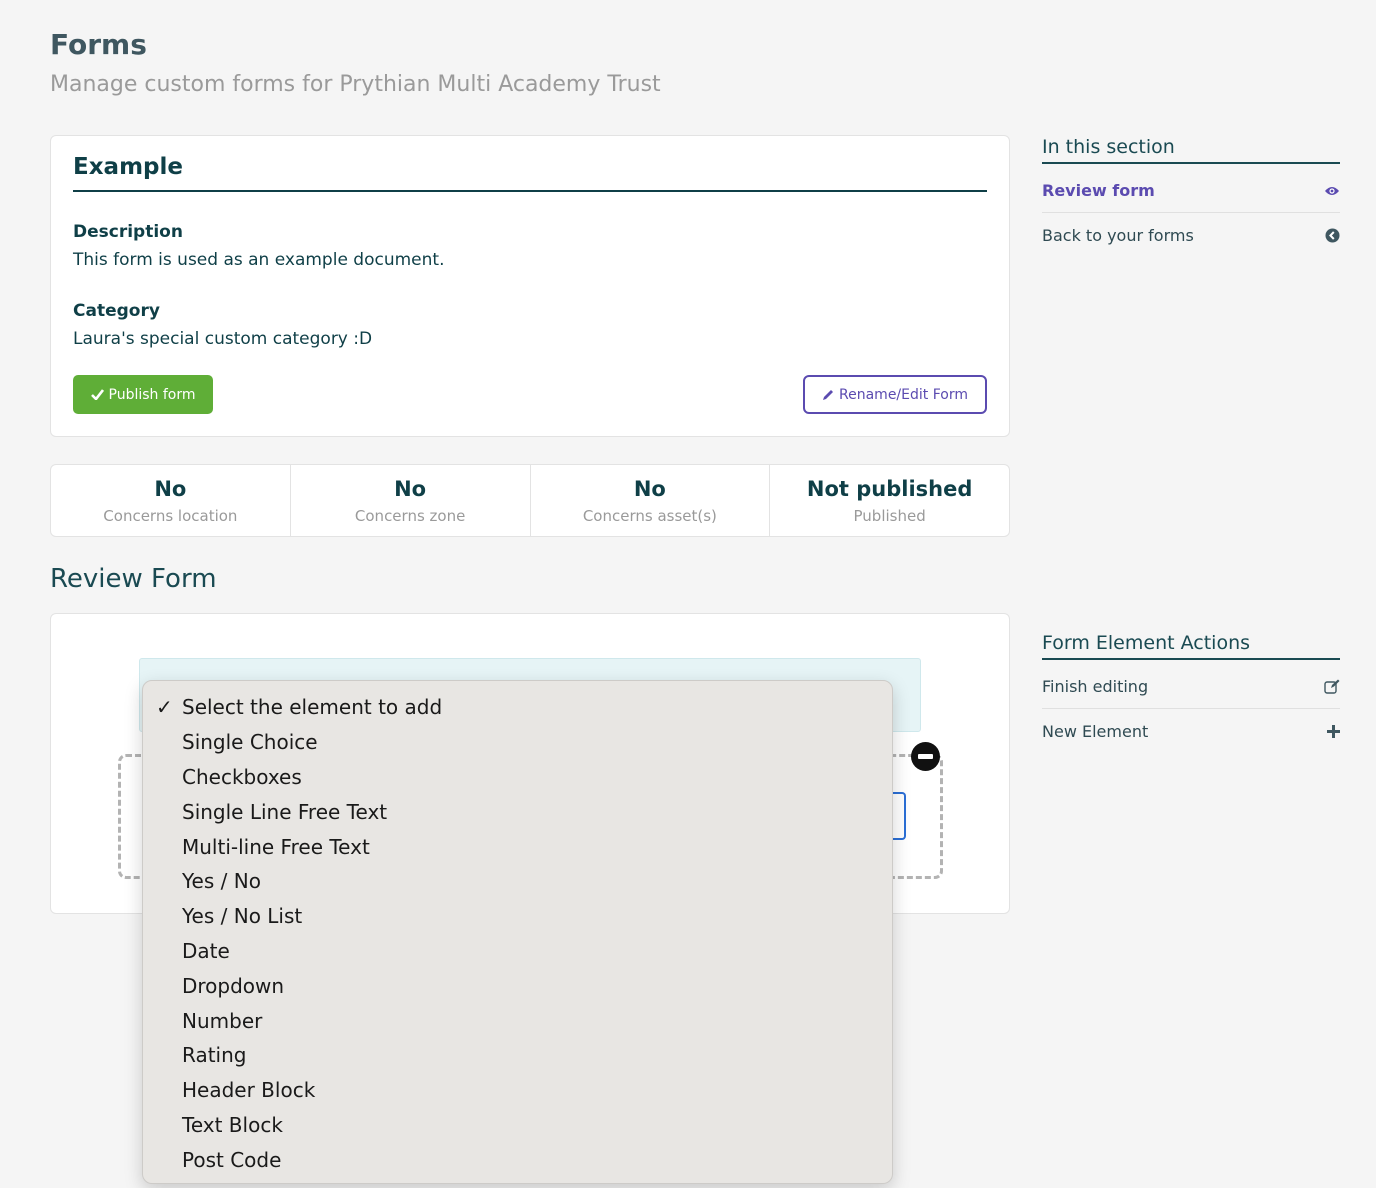  Describe the element at coordinates (1332, 235) in the screenshot. I see `back-circle-icon` at that location.